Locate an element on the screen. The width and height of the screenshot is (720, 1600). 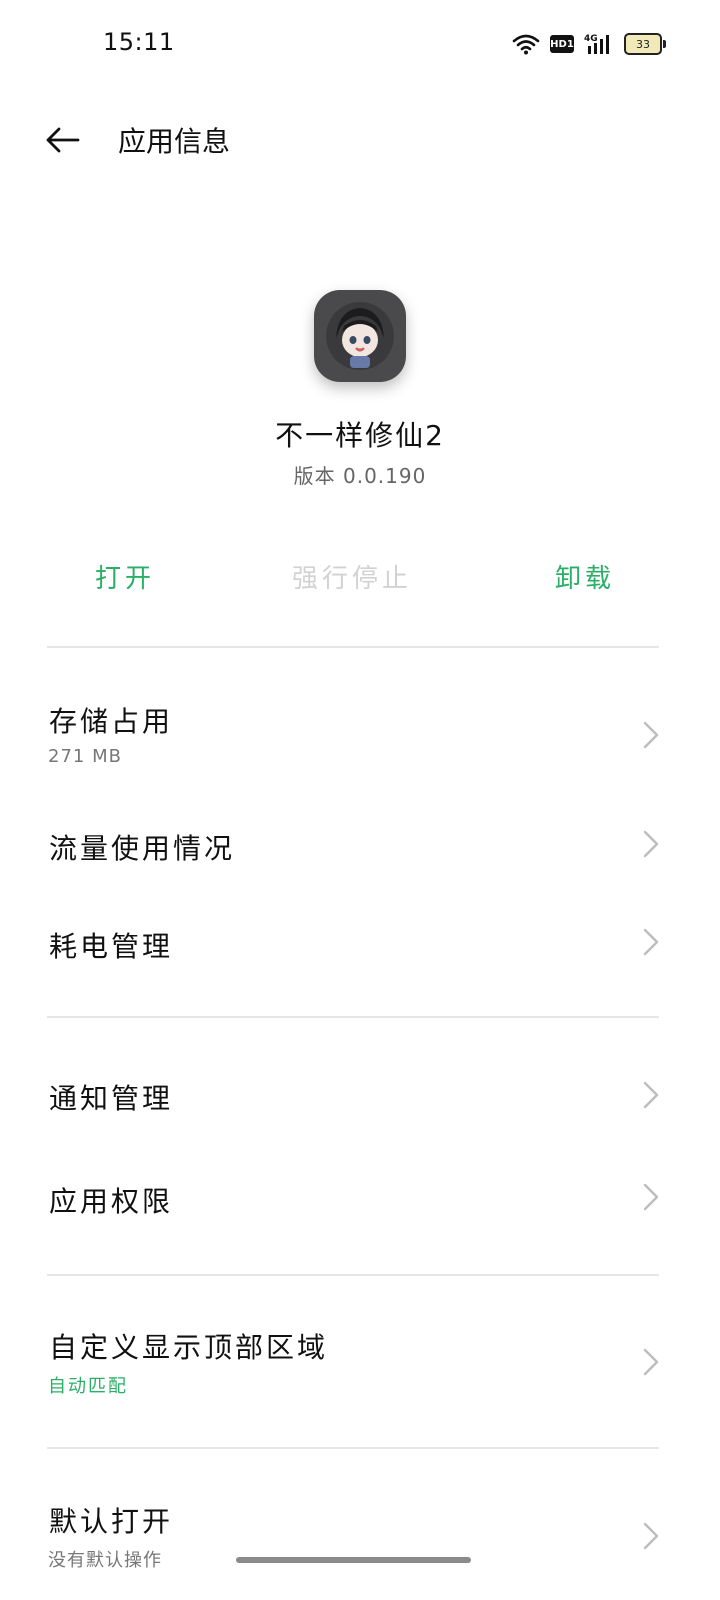
item-title: 存储占用 is located at coordinates (111, 721).